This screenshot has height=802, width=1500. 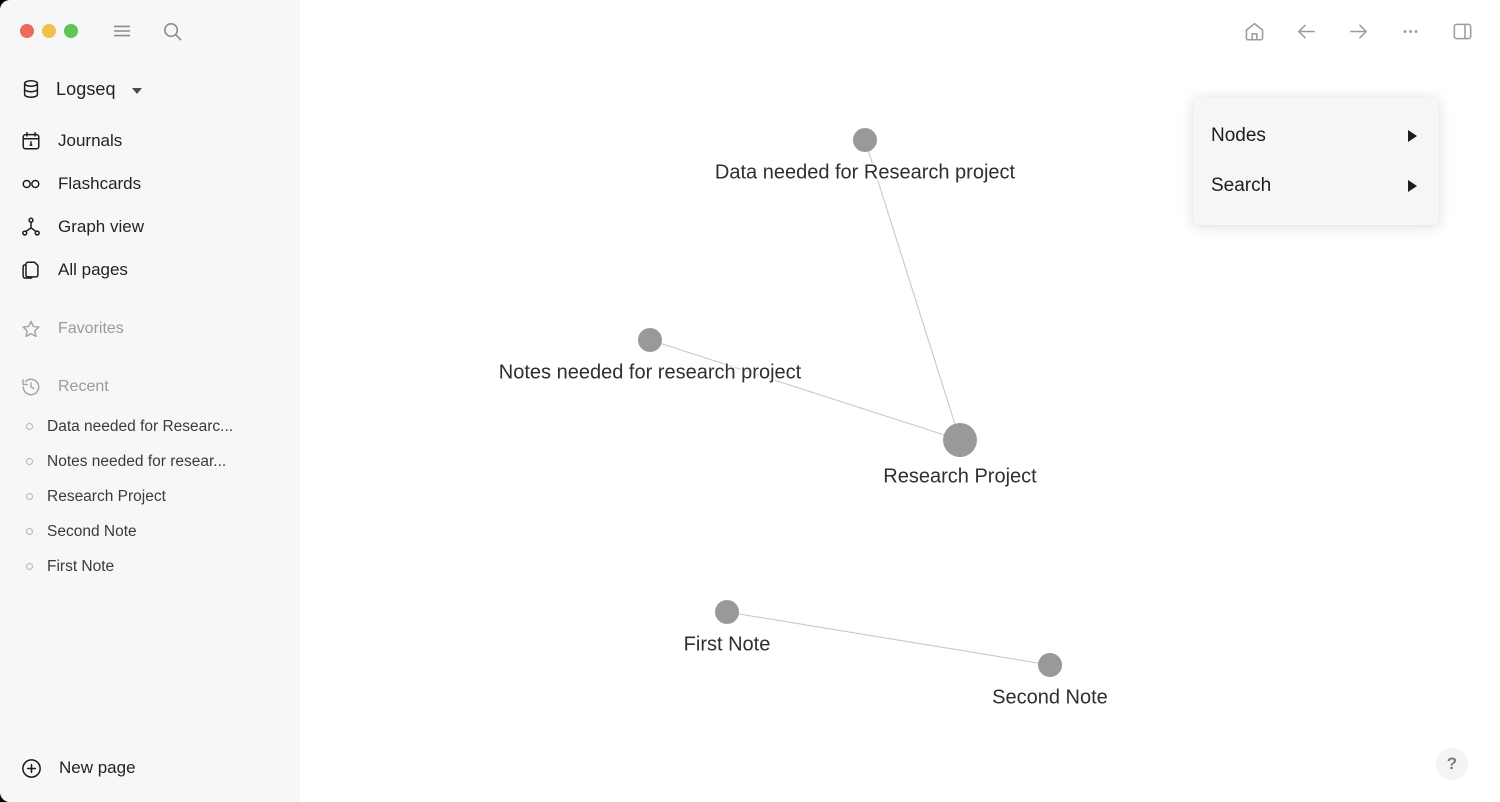 What do you see at coordinates (31, 387) in the screenshot?
I see `history-icon` at bounding box center [31, 387].